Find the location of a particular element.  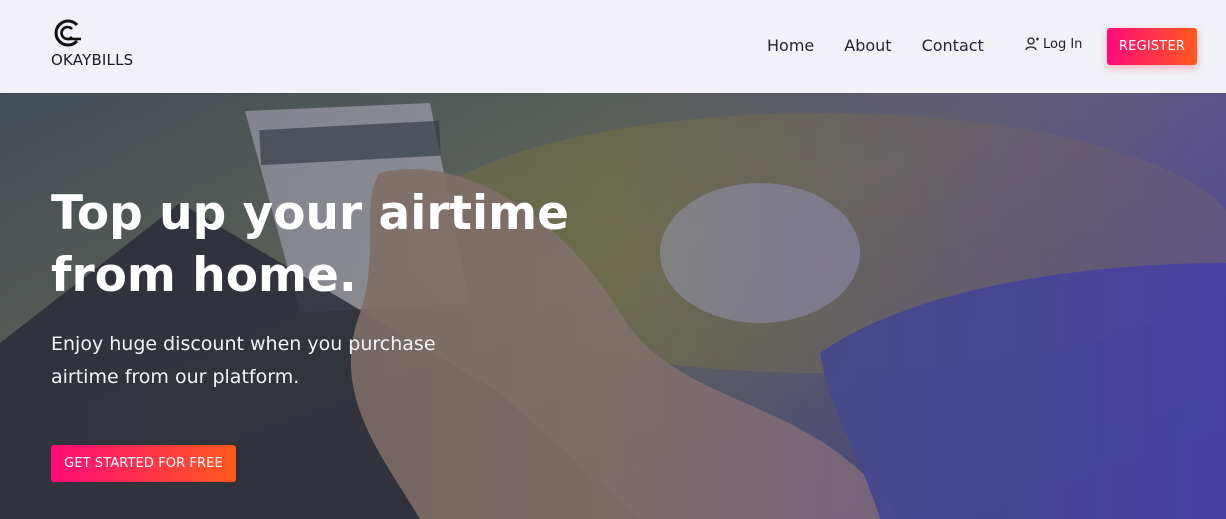

nav-link-about: About is located at coordinates (867, 45).